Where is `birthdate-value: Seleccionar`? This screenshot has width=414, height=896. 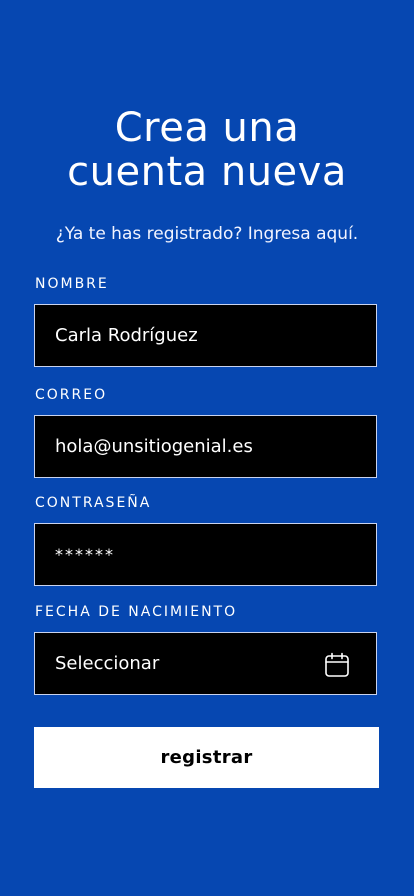 birthdate-value: Seleccionar is located at coordinates (107, 663).